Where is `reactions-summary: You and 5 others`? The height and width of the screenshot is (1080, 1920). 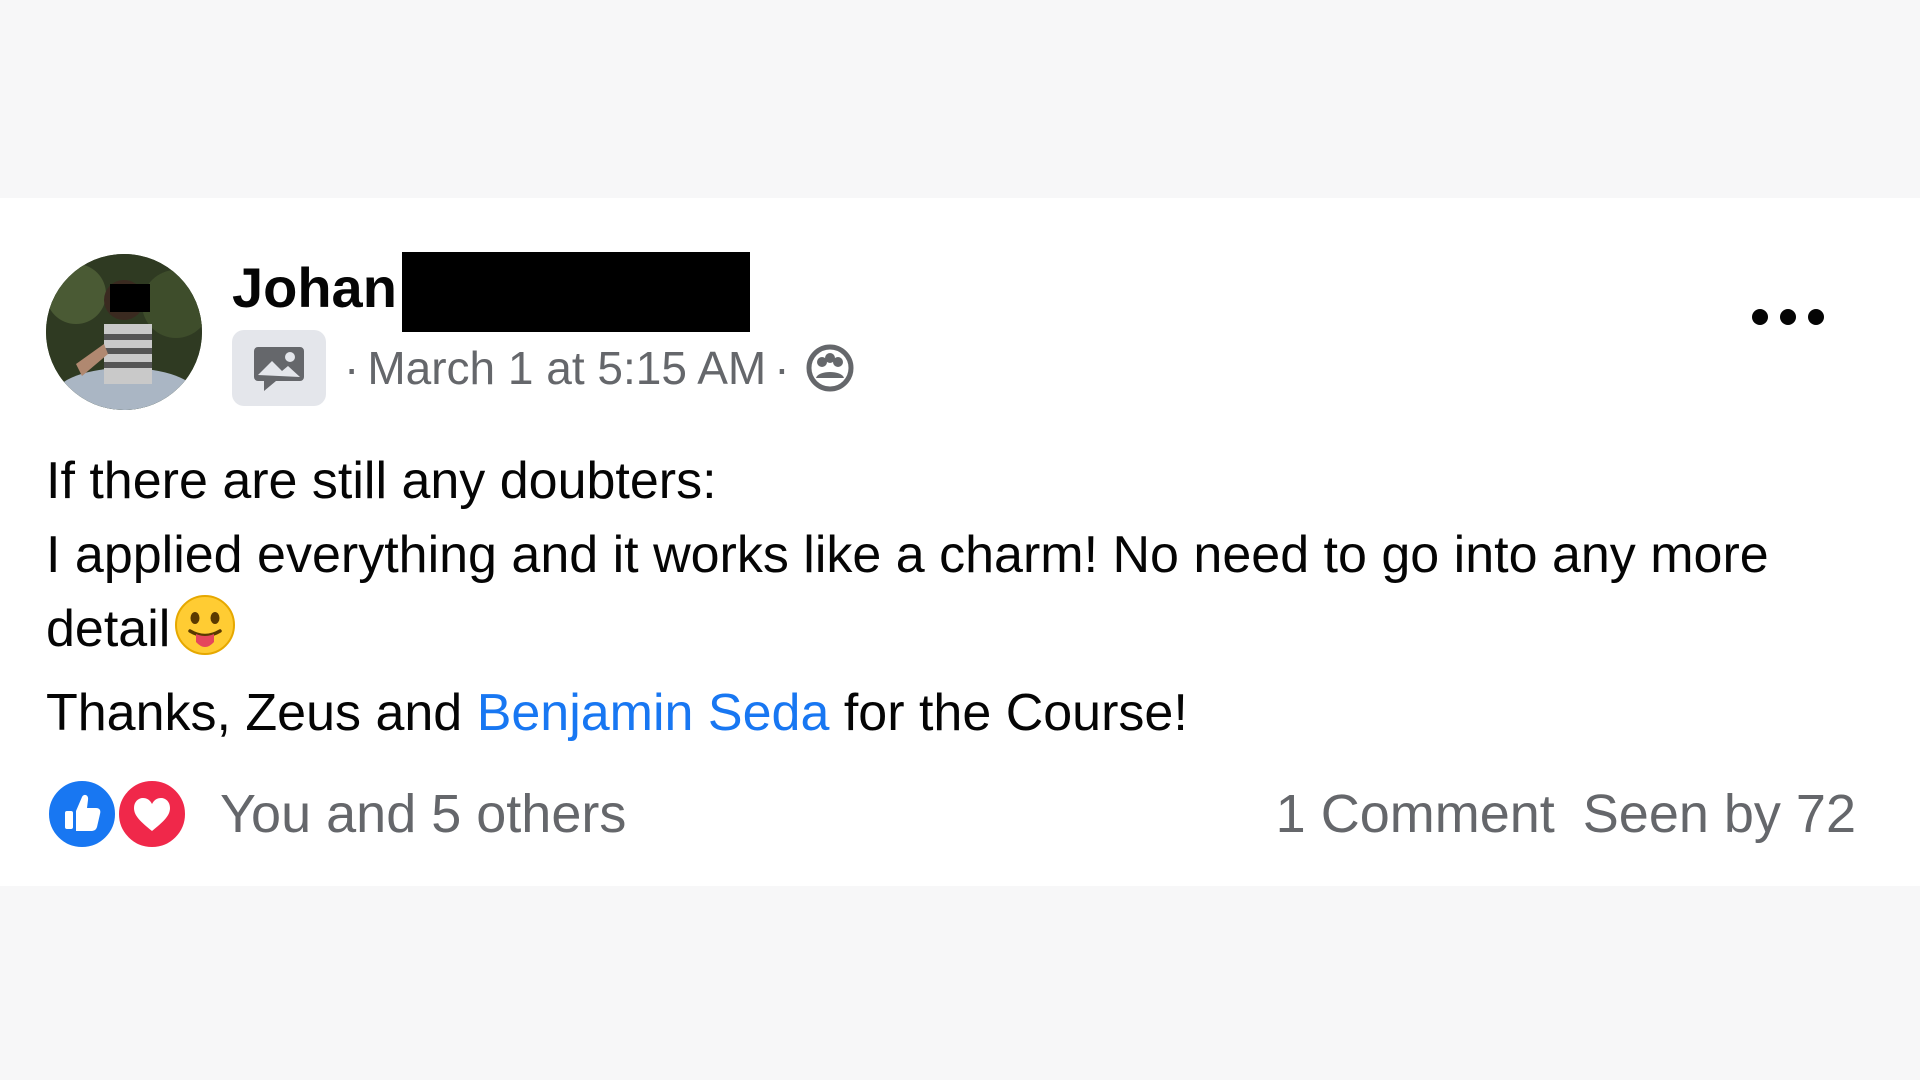 reactions-summary: You and 5 others is located at coordinates (336, 814).